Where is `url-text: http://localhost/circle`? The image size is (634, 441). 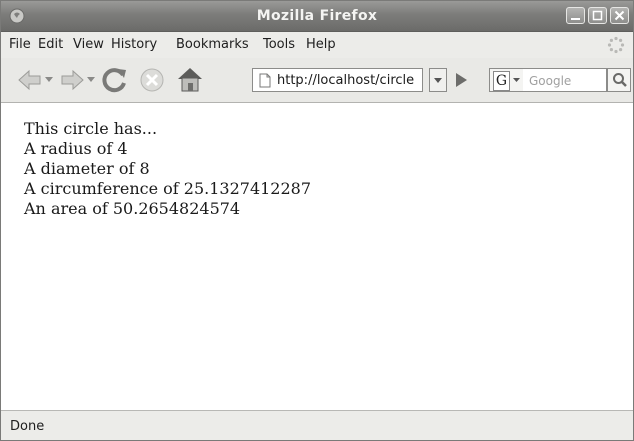
url-text: http://localhost/circle is located at coordinates (349, 80).